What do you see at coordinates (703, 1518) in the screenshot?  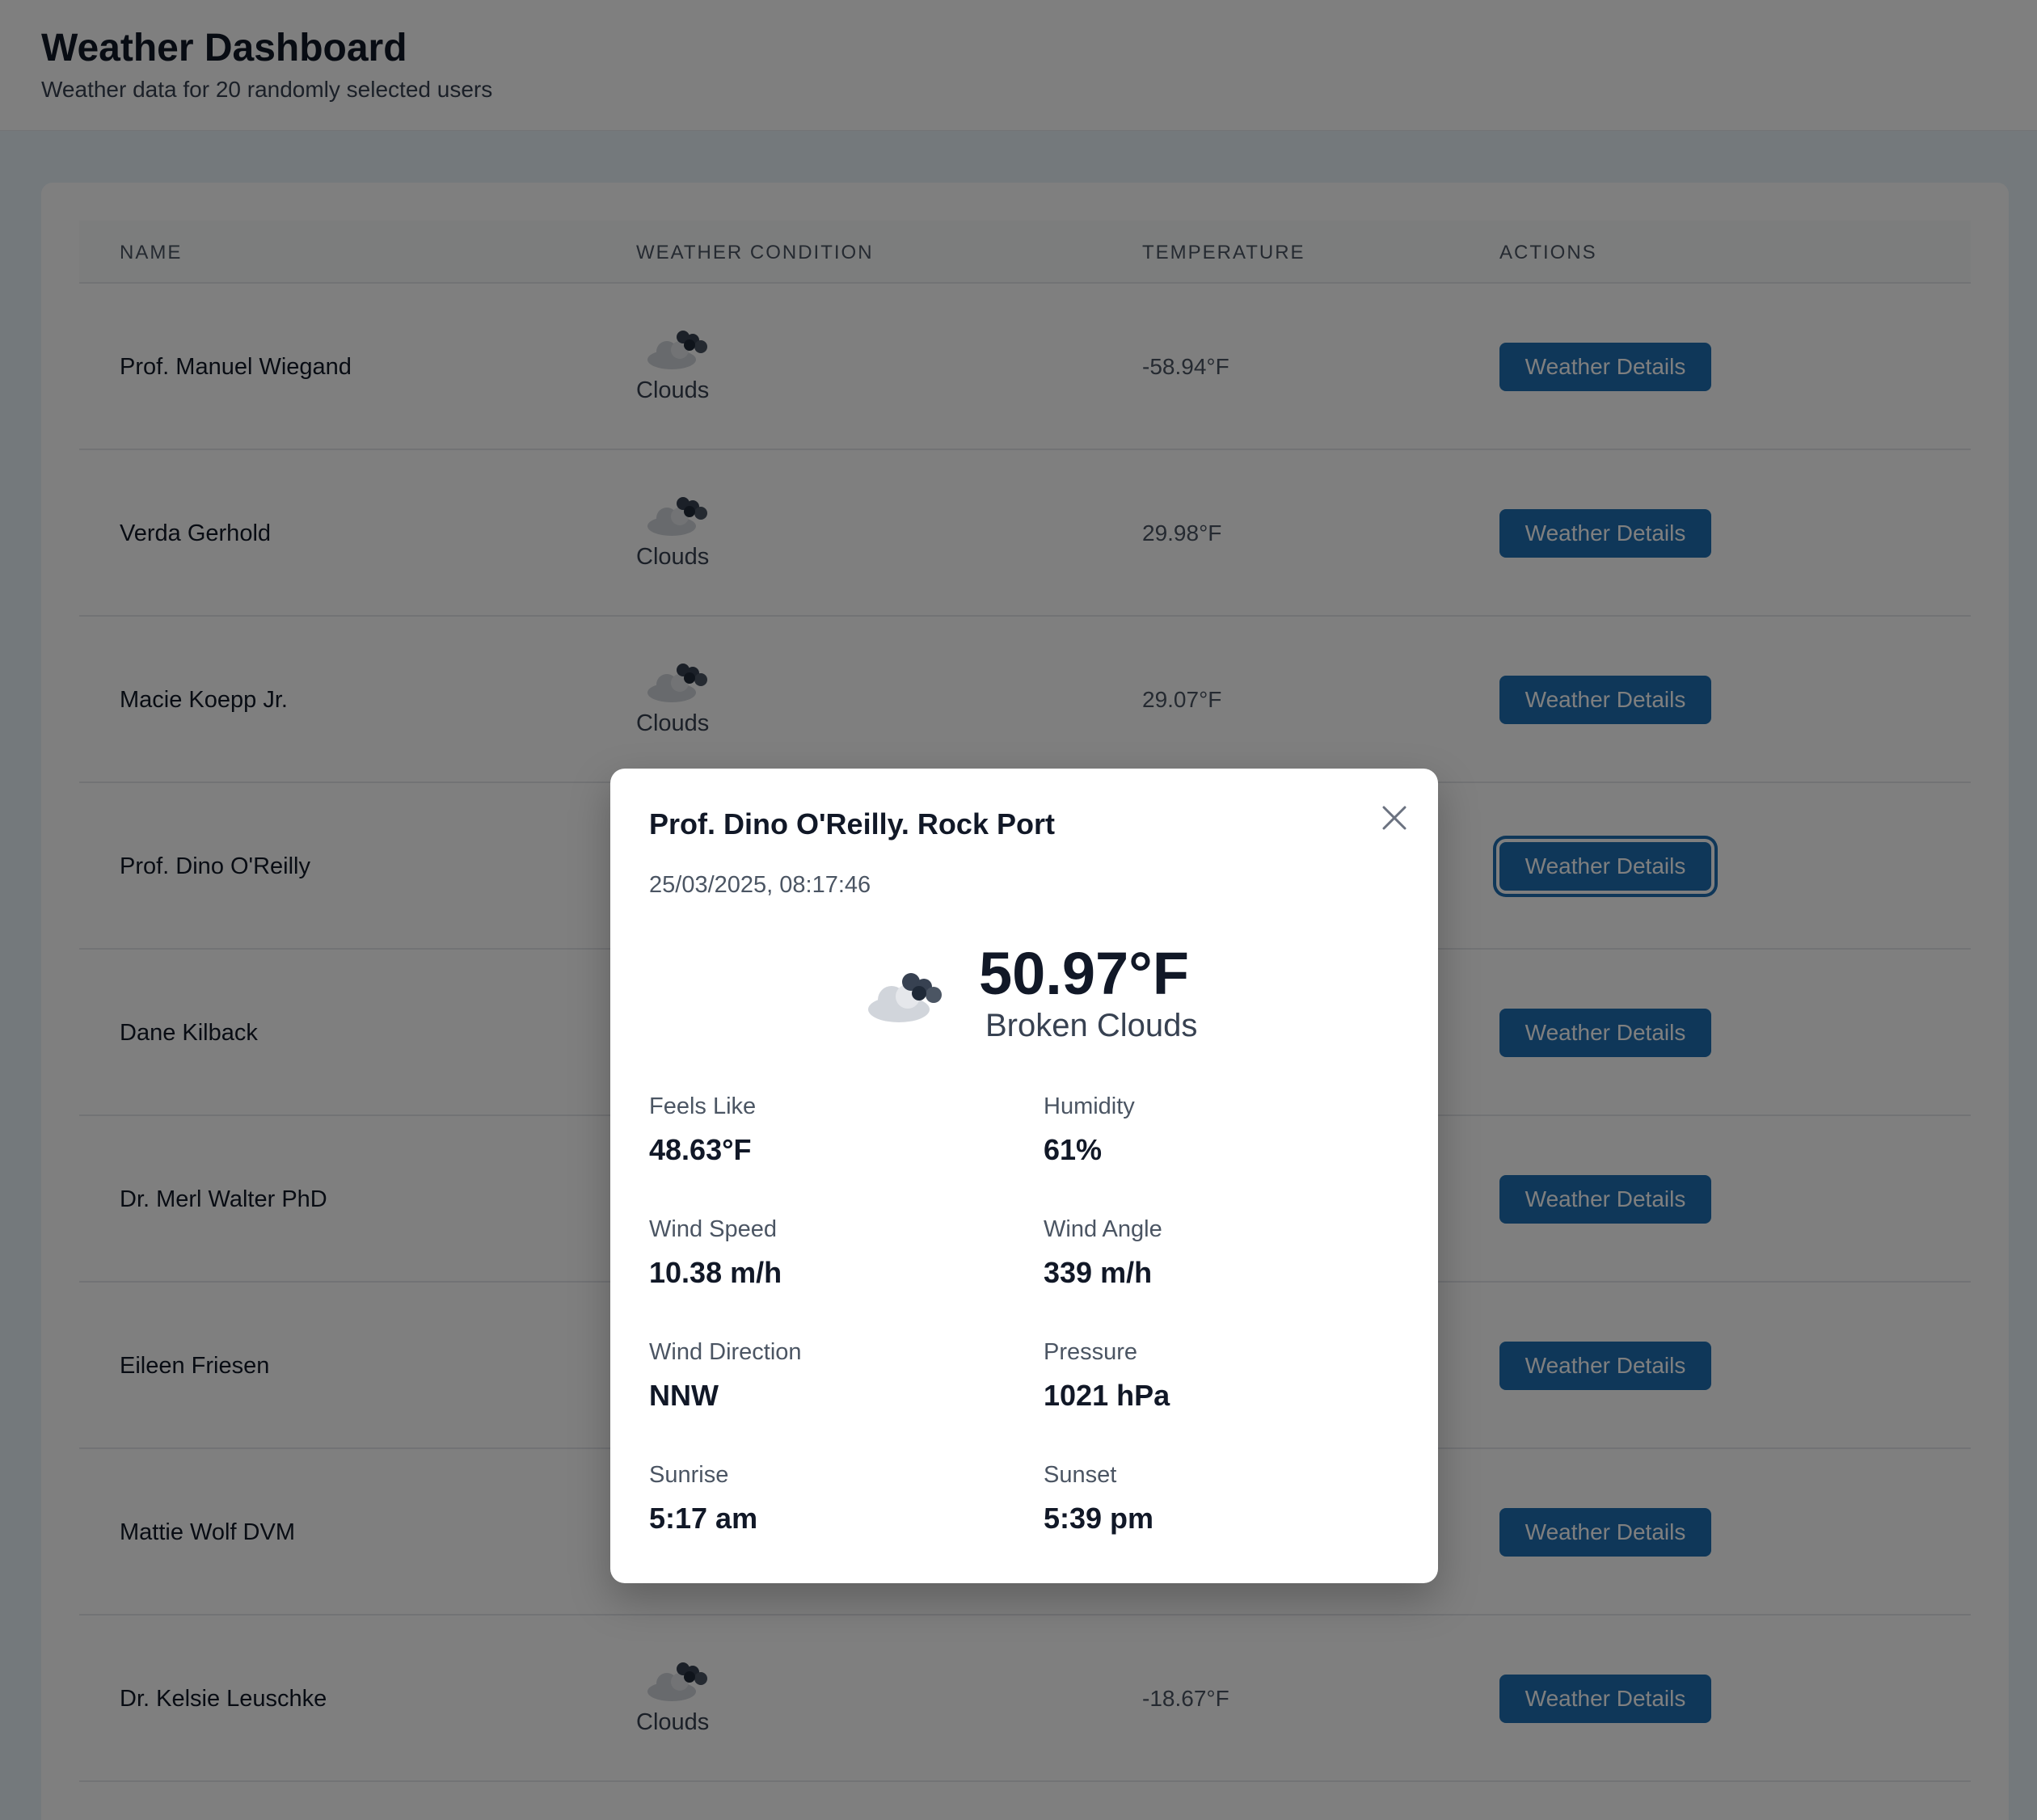 I see `stat-value: 5:17 am` at bounding box center [703, 1518].